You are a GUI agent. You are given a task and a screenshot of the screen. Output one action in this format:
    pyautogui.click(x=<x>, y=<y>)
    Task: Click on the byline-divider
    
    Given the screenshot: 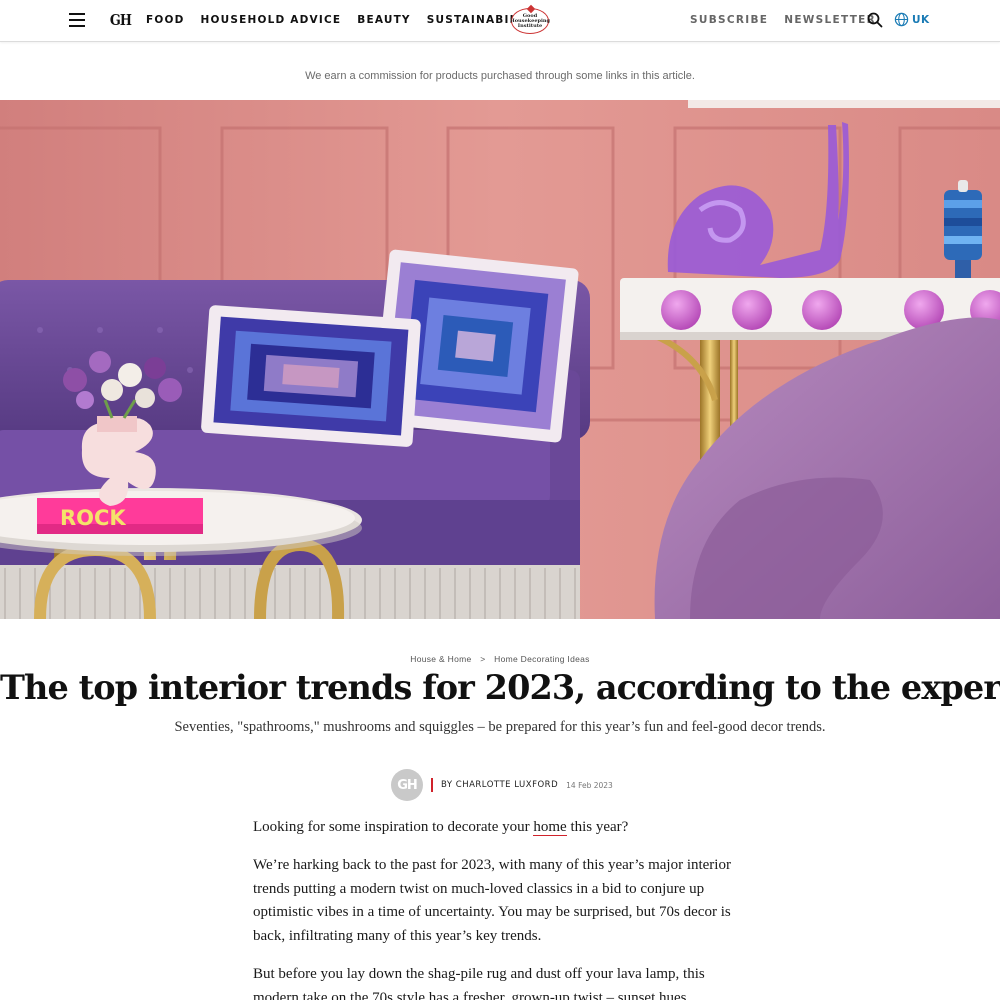 What is the action you would take?
    pyautogui.click(x=432, y=785)
    